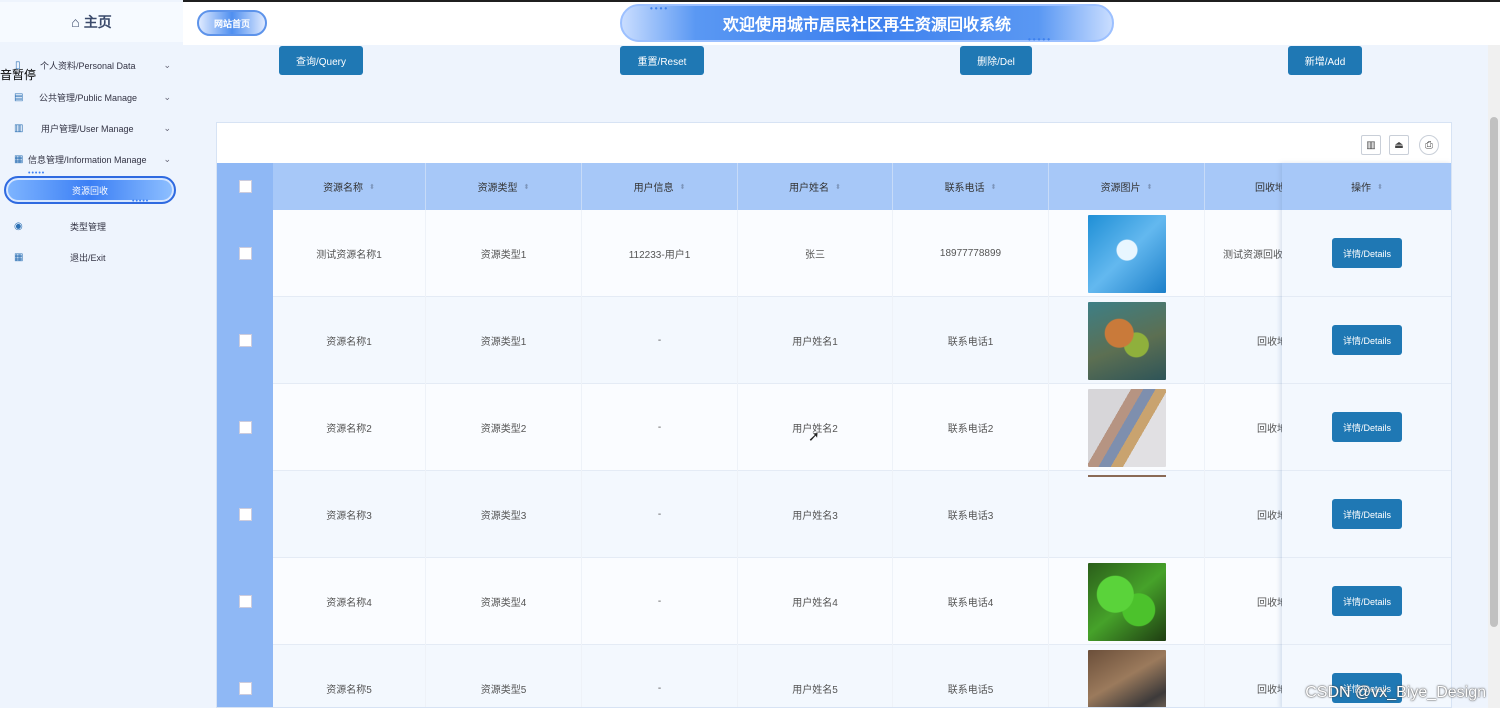  What do you see at coordinates (653, 188) in the screenshot?
I see `column-header-label: 用户信息` at bounding box center [653, 188].